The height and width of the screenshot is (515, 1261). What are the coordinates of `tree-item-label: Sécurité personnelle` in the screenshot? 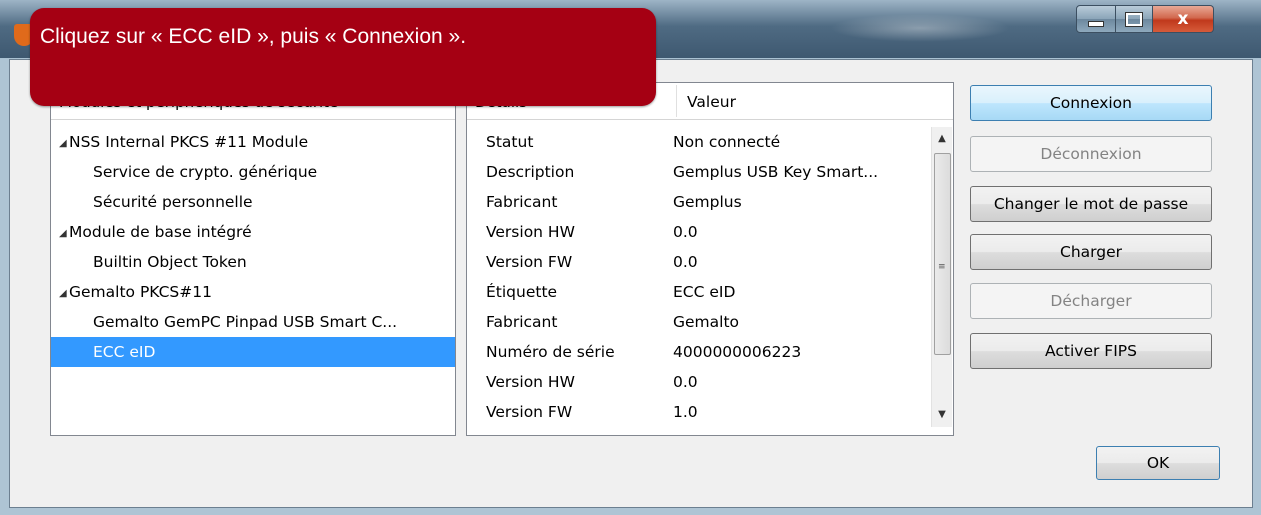 It's located at (173, 202).